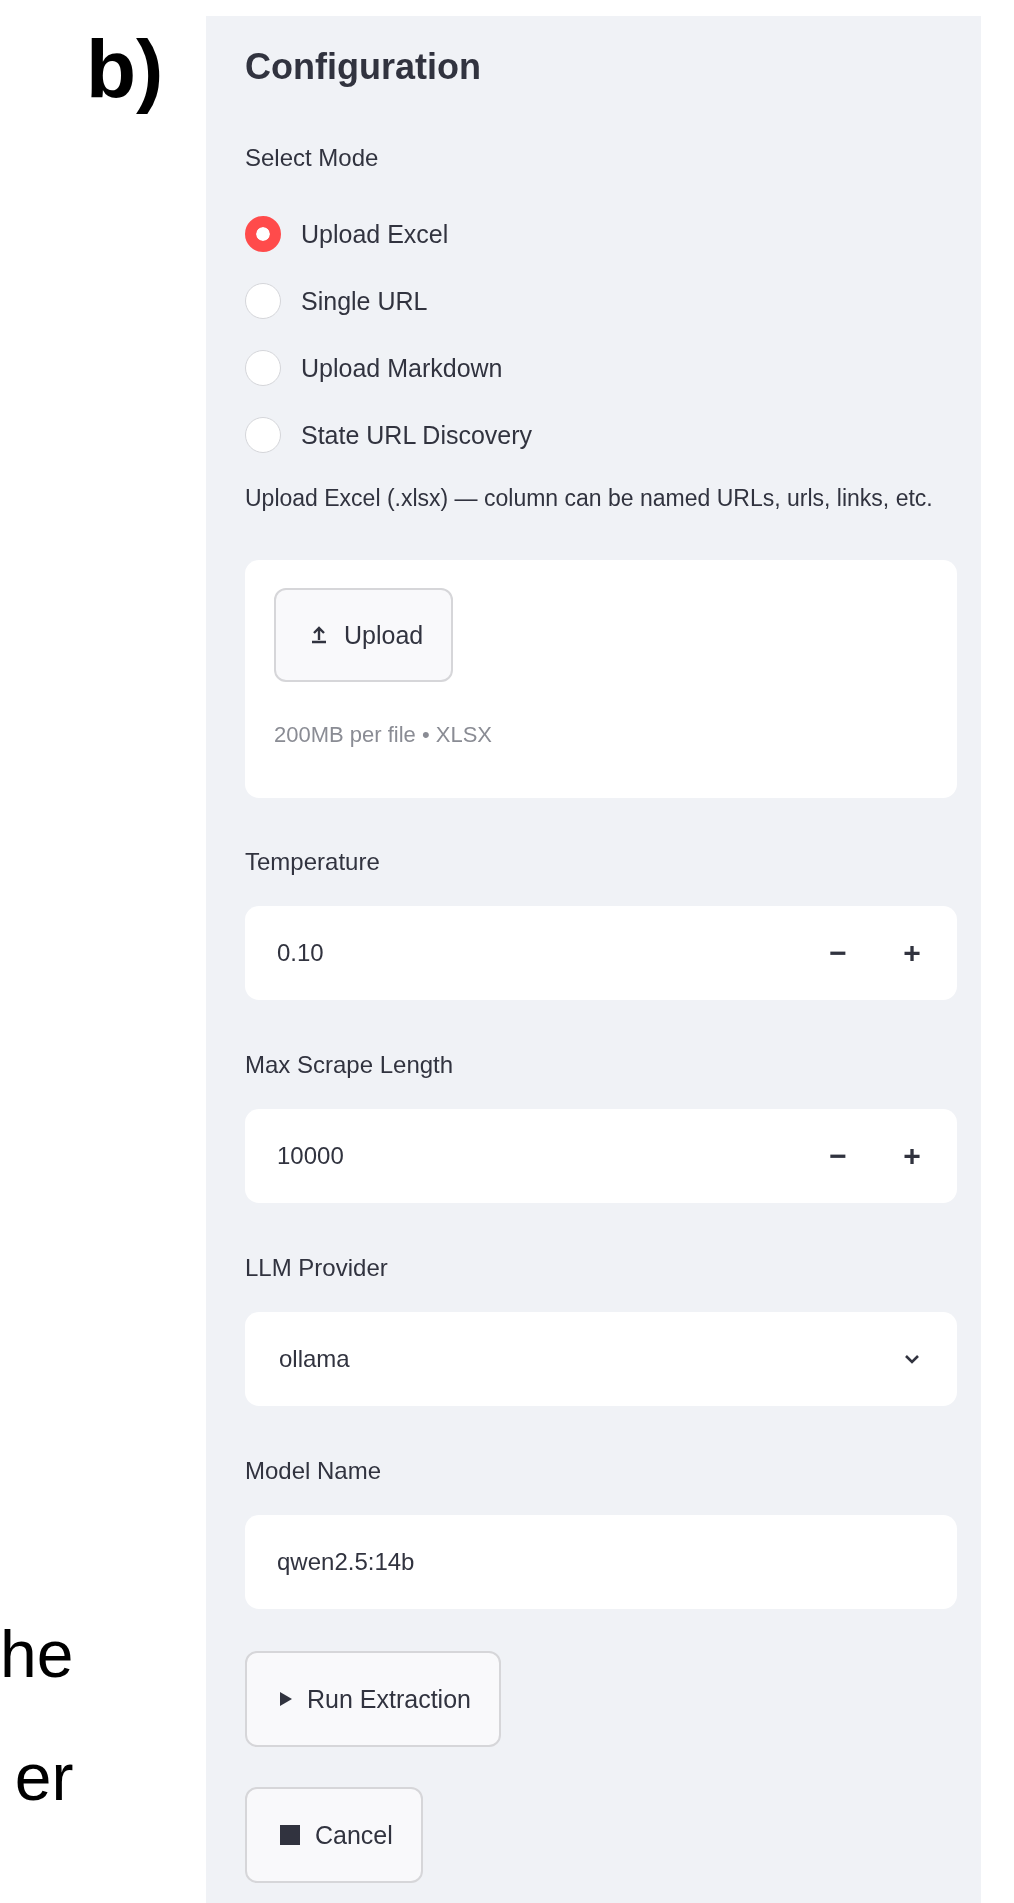 The width and height of the screenshot is (1014, 1903). Describe the element at coordinates (601, 1156) in the screenshot. I see `number-input: 10000 − +` at that location.